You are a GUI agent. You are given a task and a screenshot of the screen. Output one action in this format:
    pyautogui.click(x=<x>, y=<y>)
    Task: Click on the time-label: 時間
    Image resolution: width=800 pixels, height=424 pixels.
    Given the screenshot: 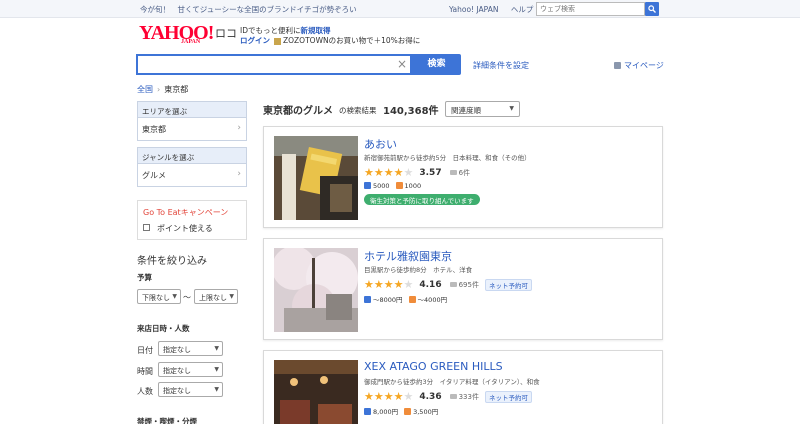 What is the action you would take?
    pyautogui.click(x=145, y=371)
    